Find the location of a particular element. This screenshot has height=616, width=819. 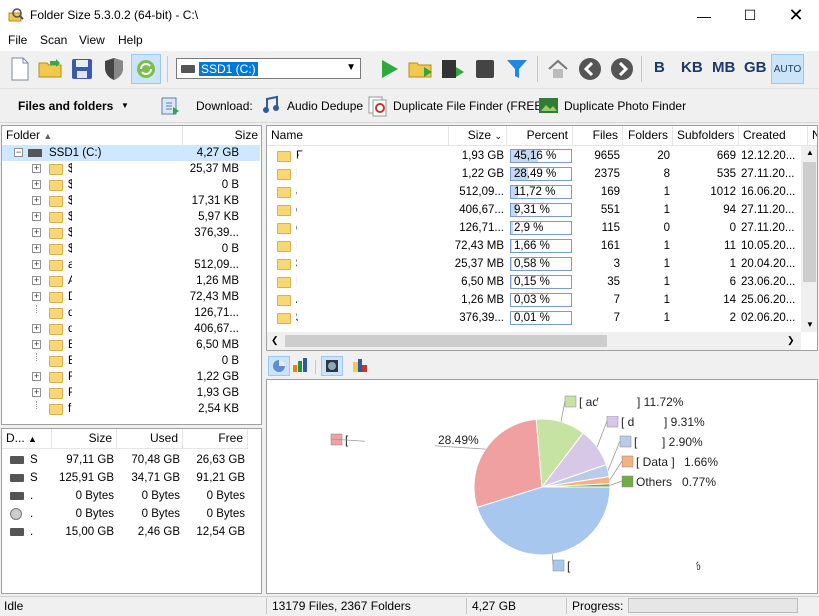

chart-settings-icon is located at coordinates (360, 366).